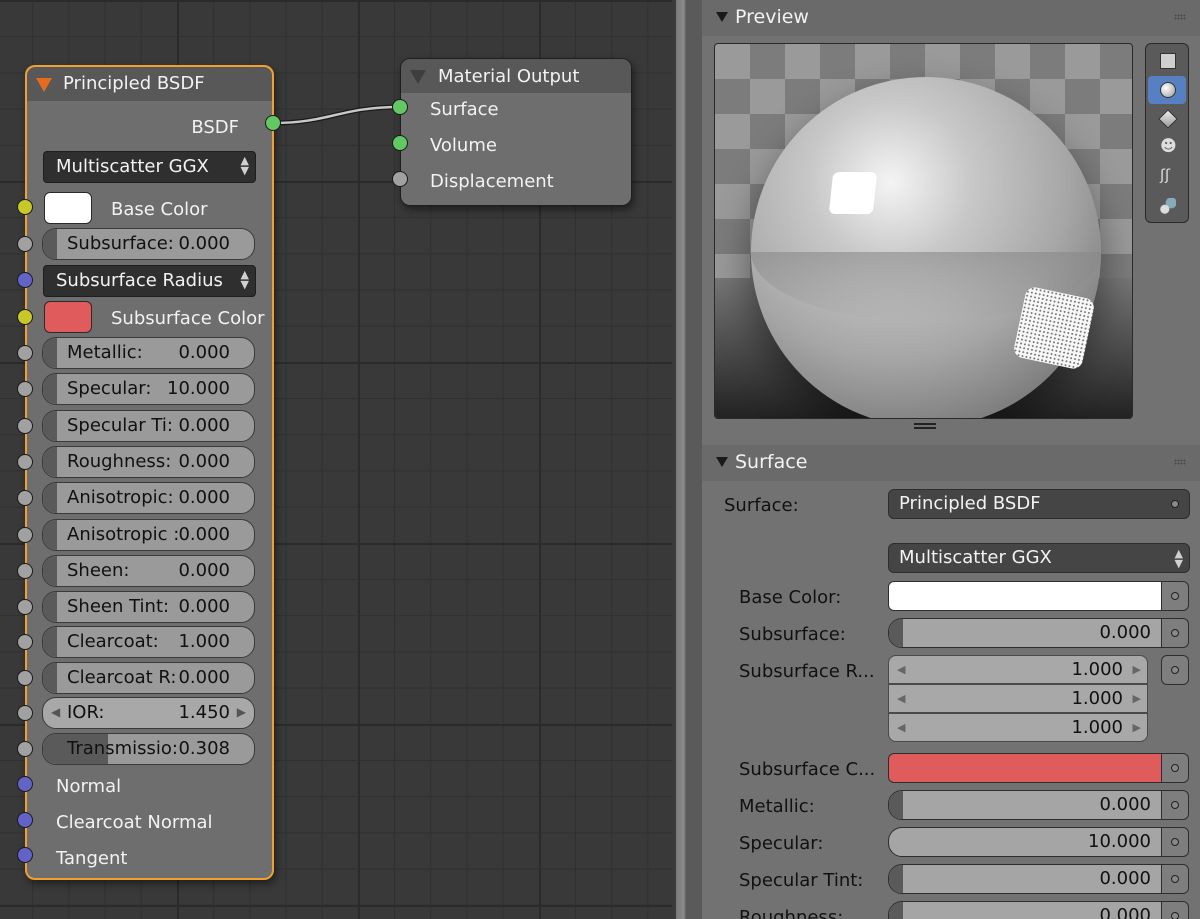  Describe the element at coordinates (25, 498) in the screenshot. I see `anisotropic-socket` at that location.